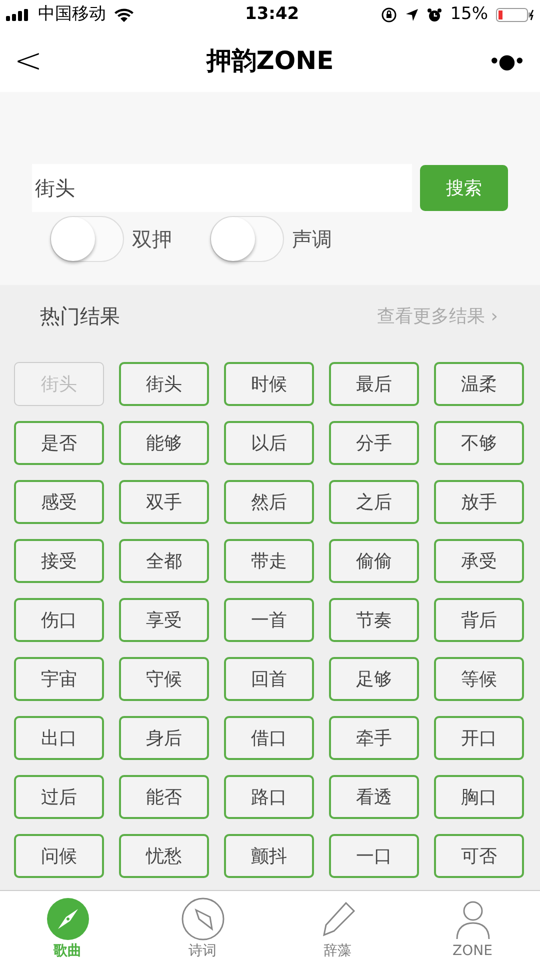 Image resolution: width=540 pixels, height=960 pixels. Describe the element at coordinates (374, 679) in the screenshot. I see `word-chip: 足够` at that location.